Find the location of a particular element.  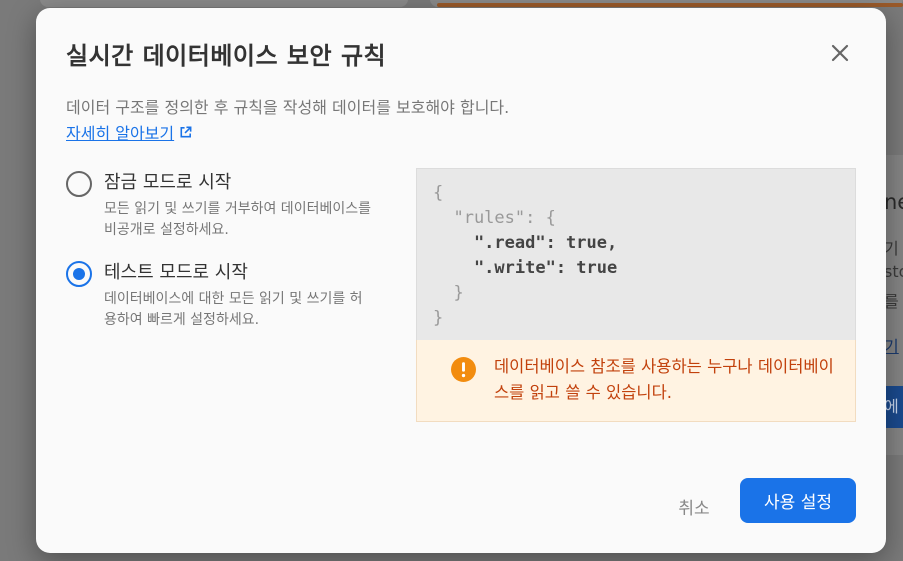

warning-banner: 데이터베이스 참조를 사용하는 누구나 데이터베이스를 읽고 쓸 수 있습니다. is located at coordinates (636, 381).